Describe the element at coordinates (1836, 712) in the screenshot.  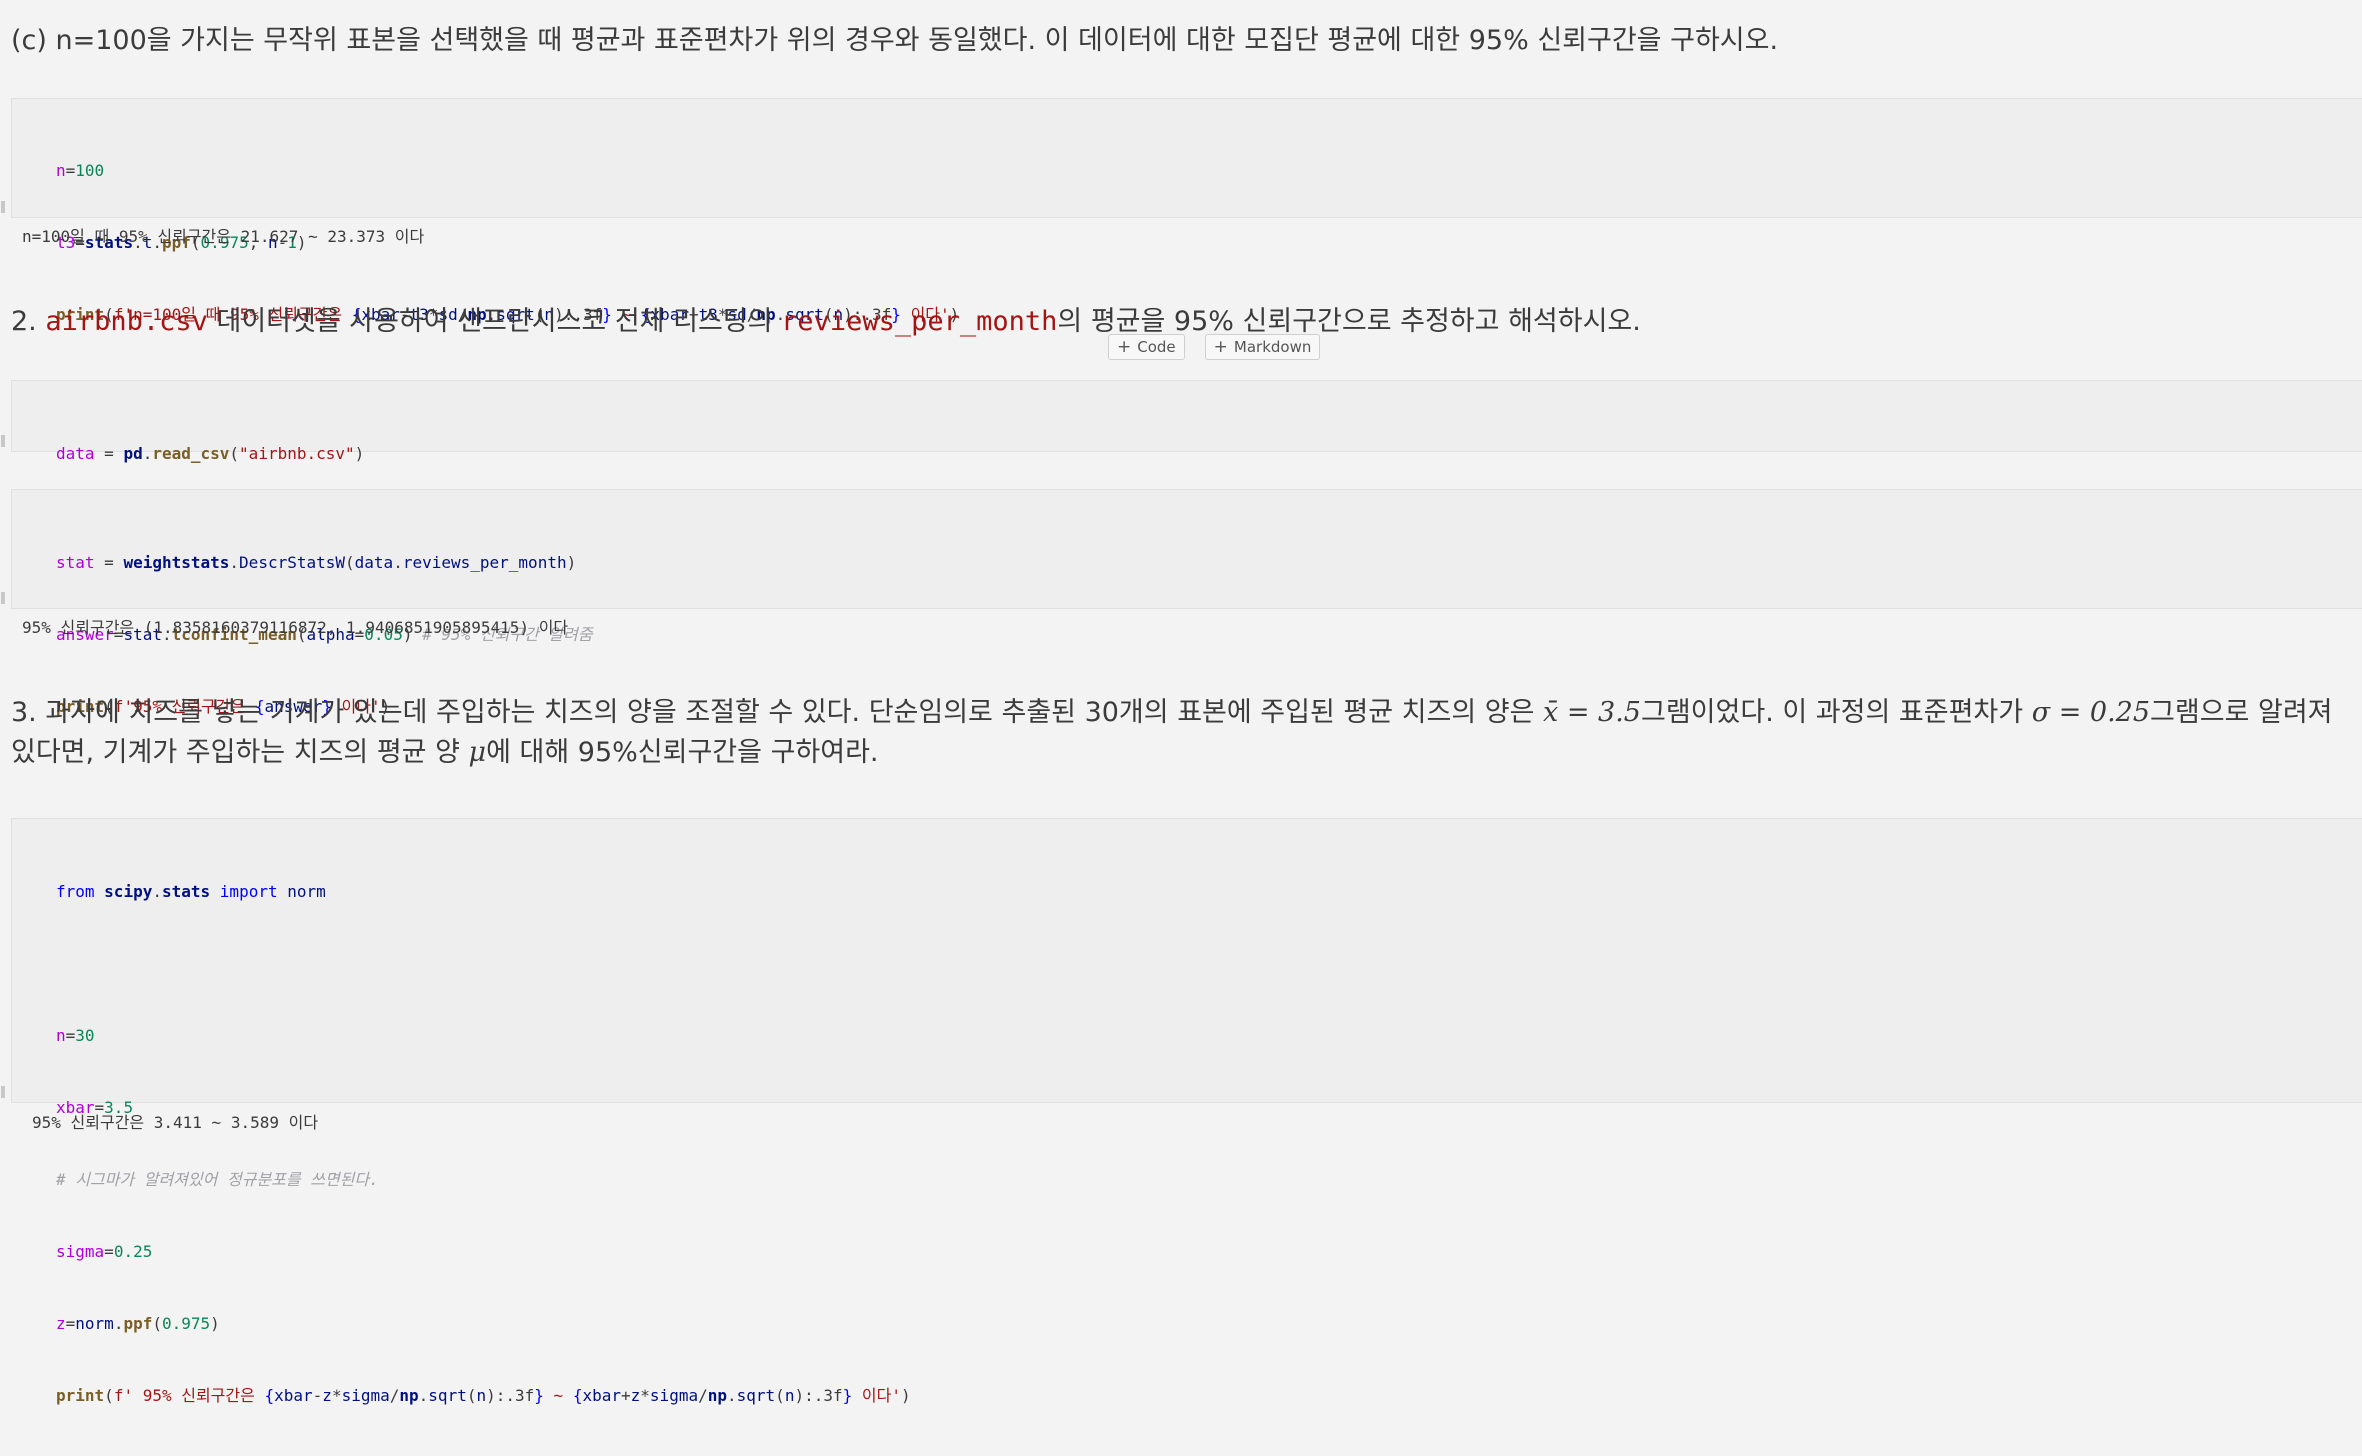
I see `question-3-part2: 그램이었다. 이 과정의 표준편차가` at that location.